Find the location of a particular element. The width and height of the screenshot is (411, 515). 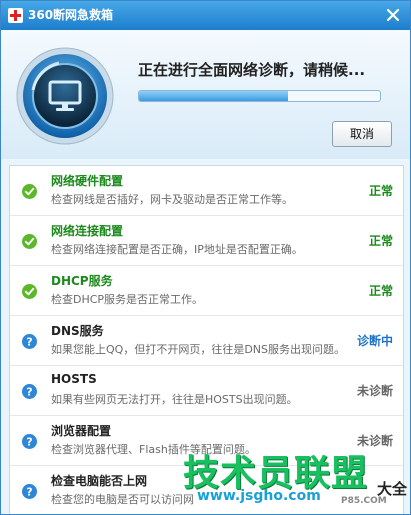

row-description: 检查网络连接配置是否正确，IP地址是否配置正确。 is located at coordinates (177, 249).